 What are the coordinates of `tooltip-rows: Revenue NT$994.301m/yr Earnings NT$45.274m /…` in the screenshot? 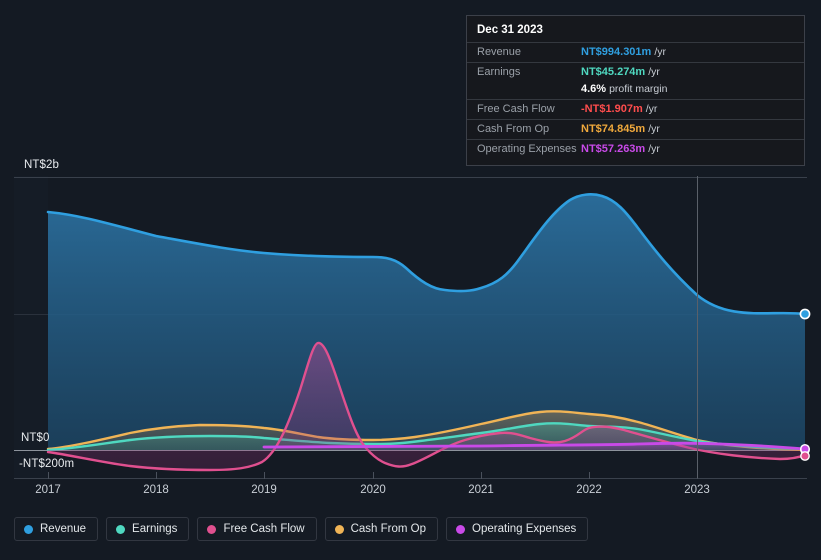 It's located at (635, 100).